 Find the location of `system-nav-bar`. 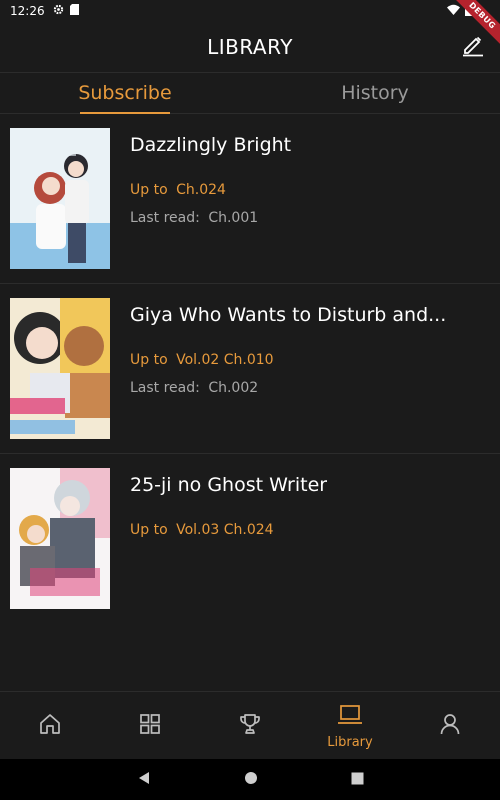

system-nav-bar is located at coordinates (250, 779).